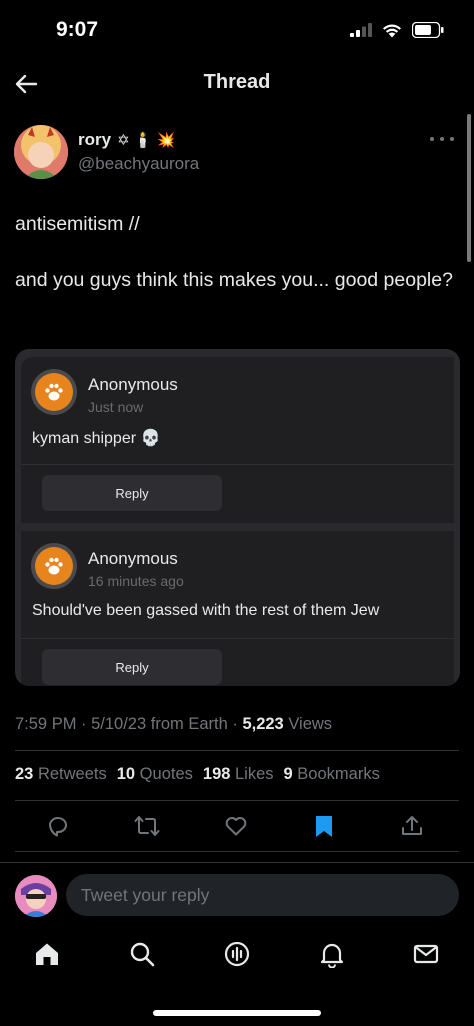  Describe the element at coordinates (116, 407) in the screenshot. I see `anon-time: Just now` at that location.